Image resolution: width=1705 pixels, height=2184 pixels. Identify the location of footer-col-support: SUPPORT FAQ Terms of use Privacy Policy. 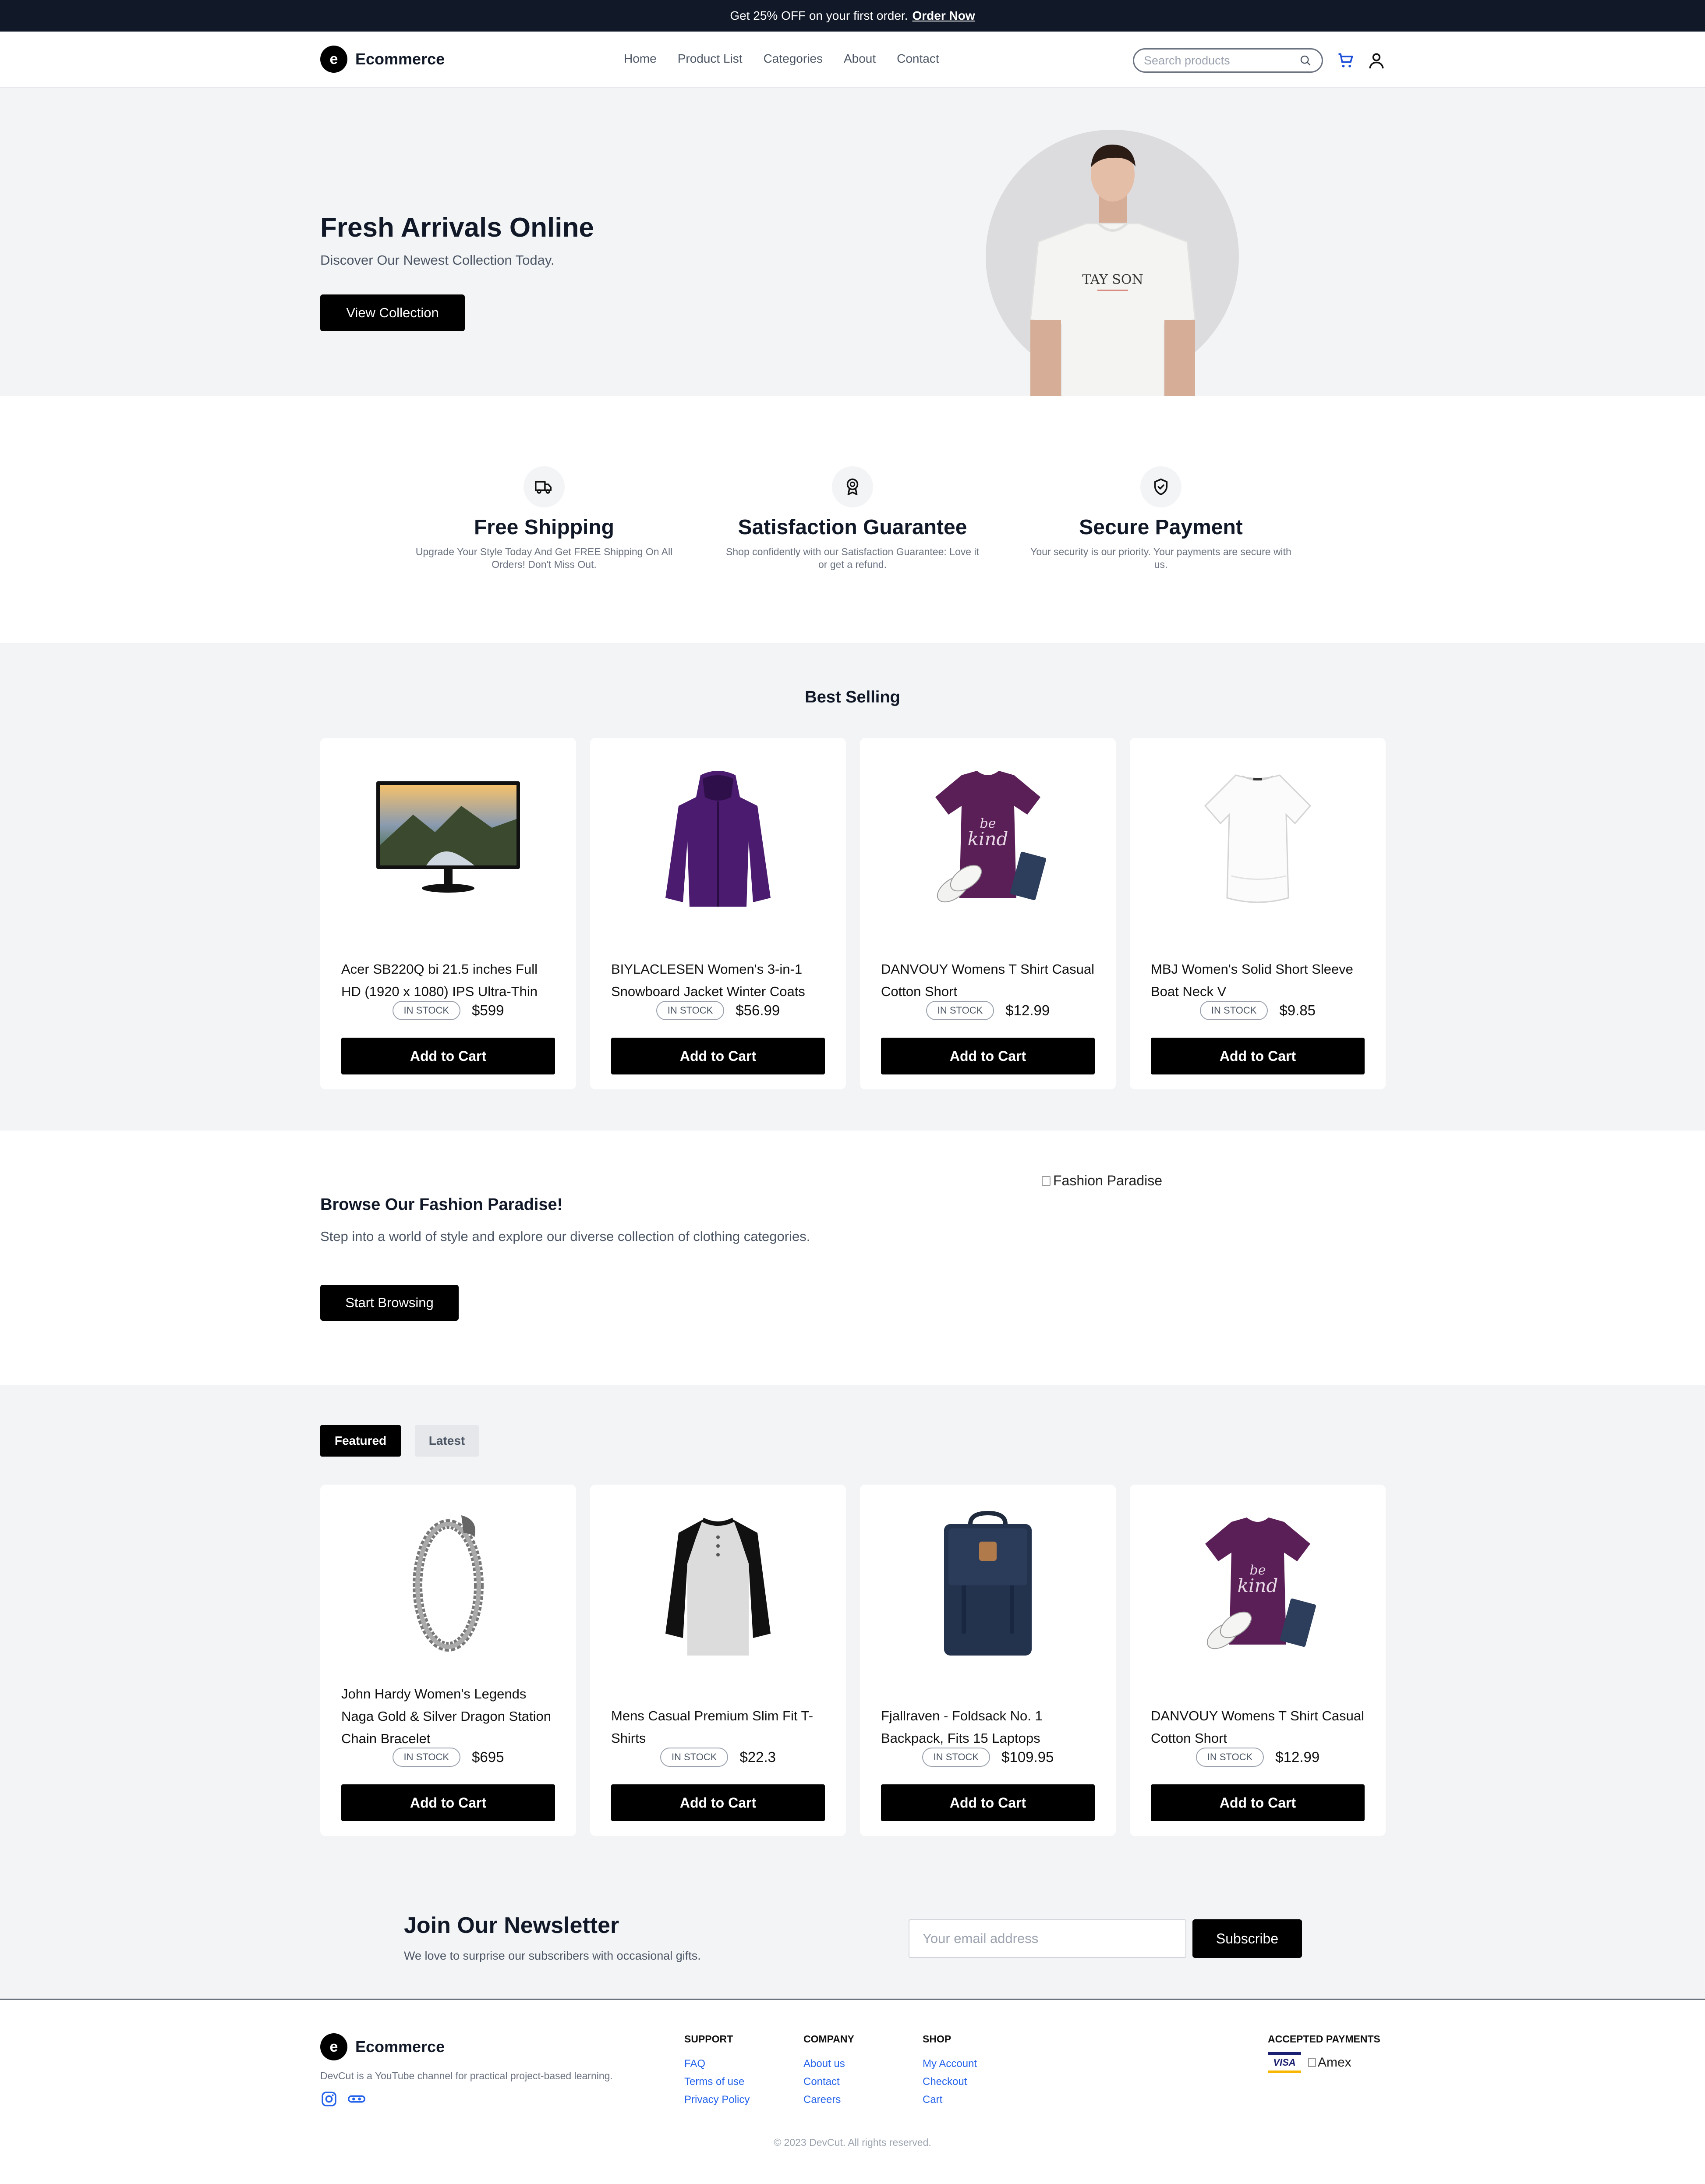
(717, 2071).